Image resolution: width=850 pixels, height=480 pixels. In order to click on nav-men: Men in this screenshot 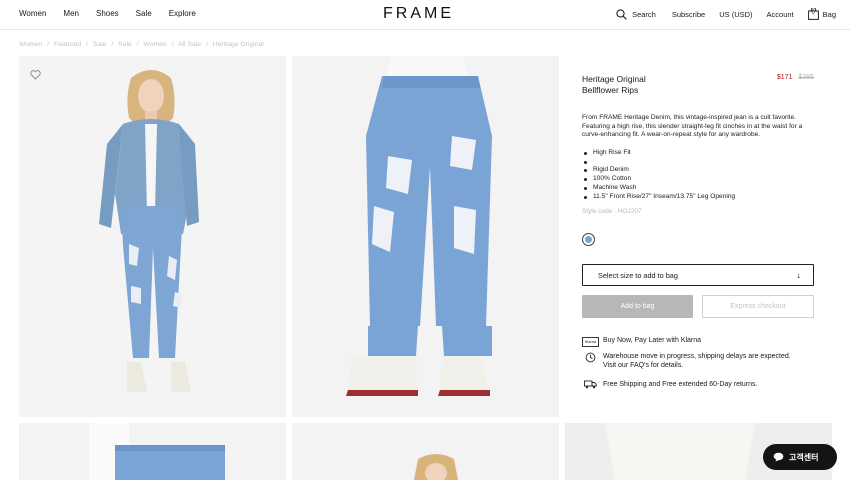, I will do `click(71, 13)`.